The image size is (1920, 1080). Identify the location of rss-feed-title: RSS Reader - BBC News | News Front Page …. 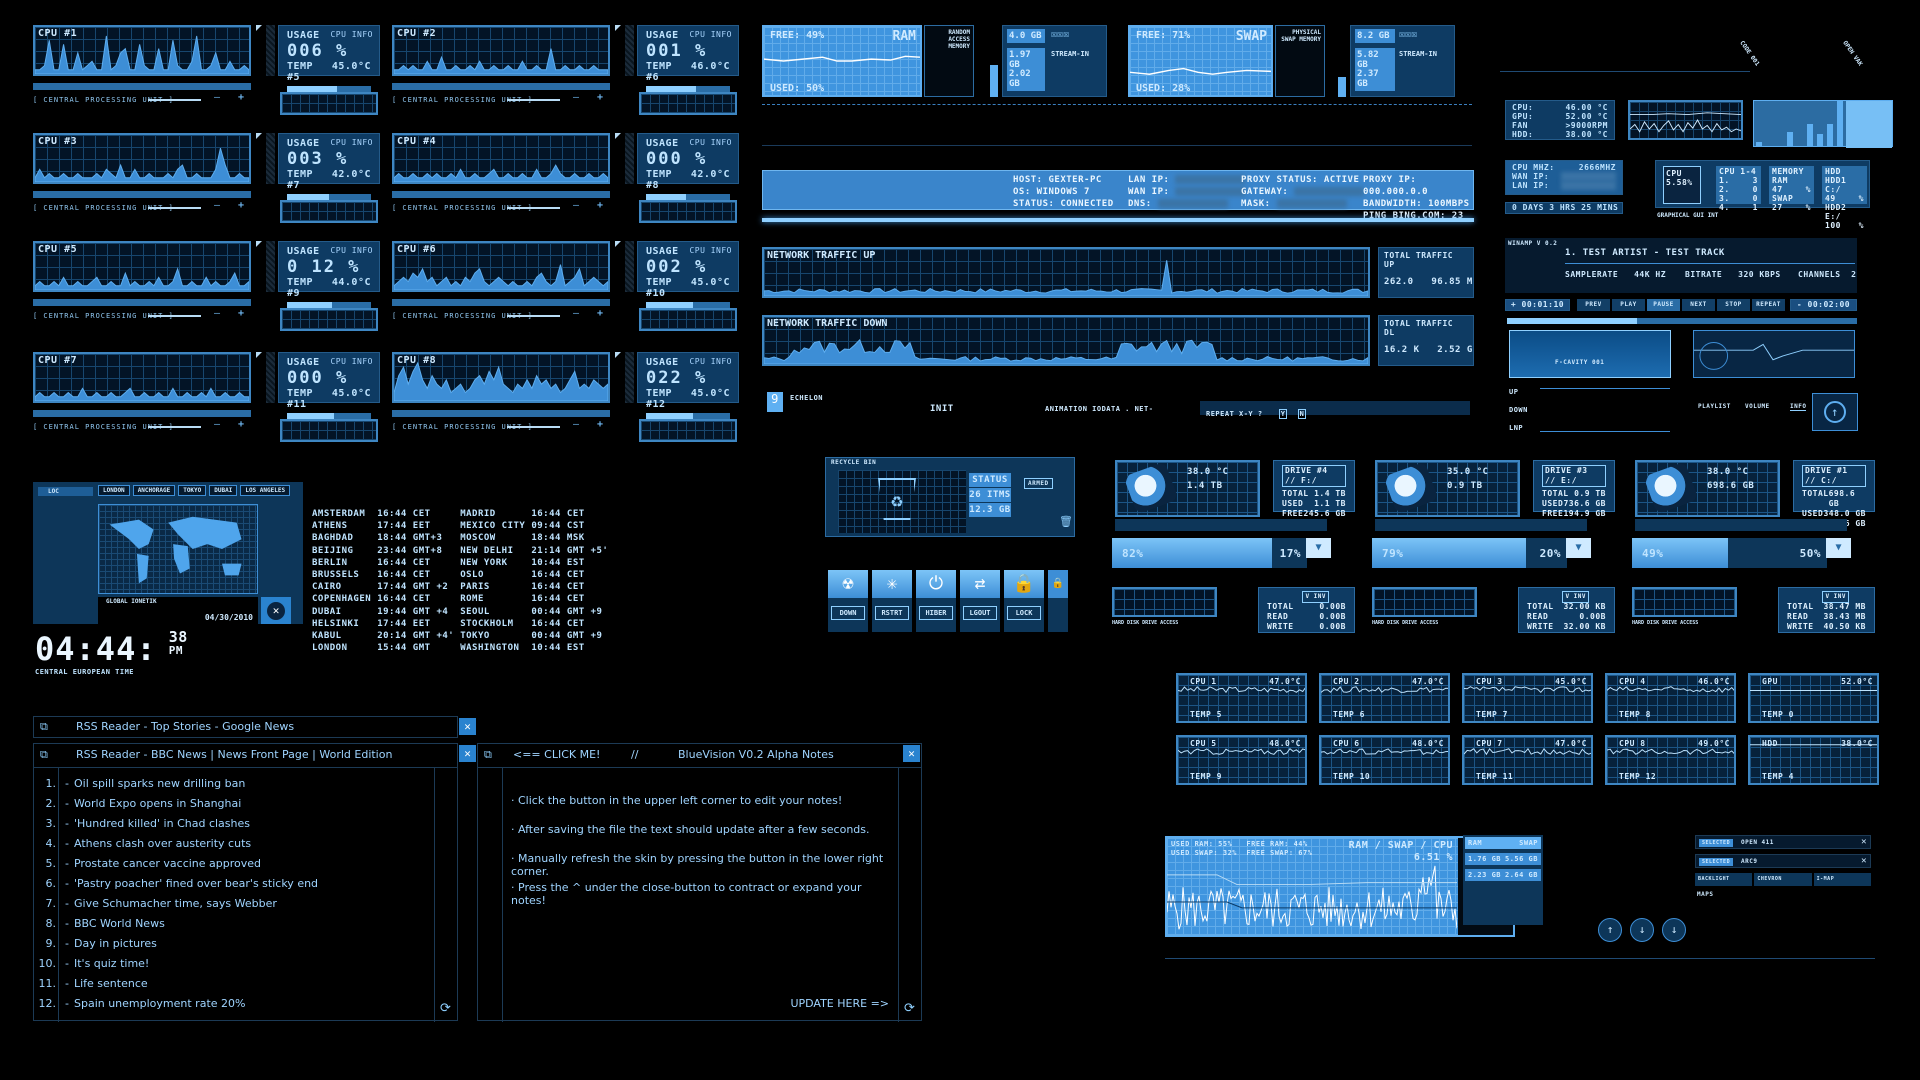
(234, 754).